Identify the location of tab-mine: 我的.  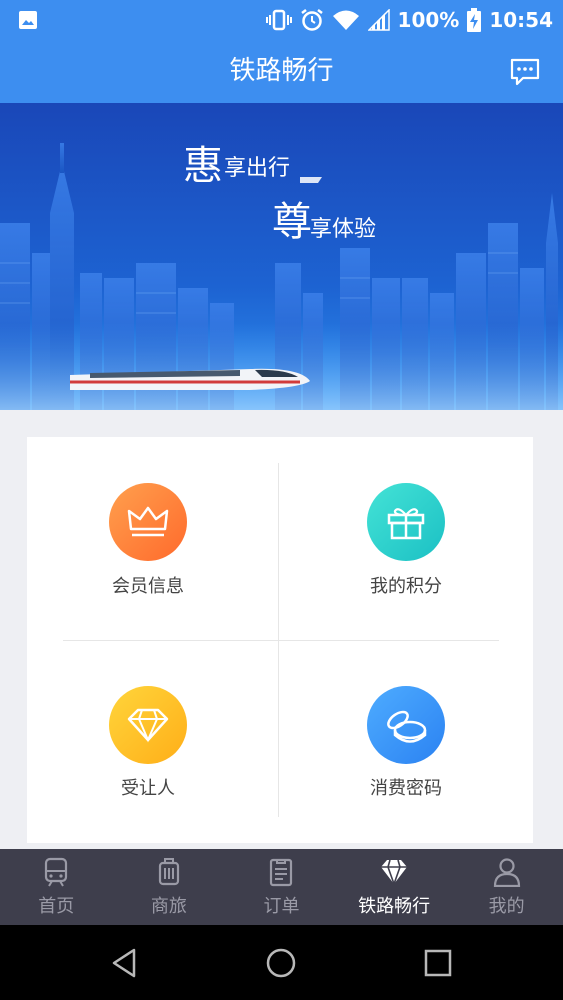
(506, 887).